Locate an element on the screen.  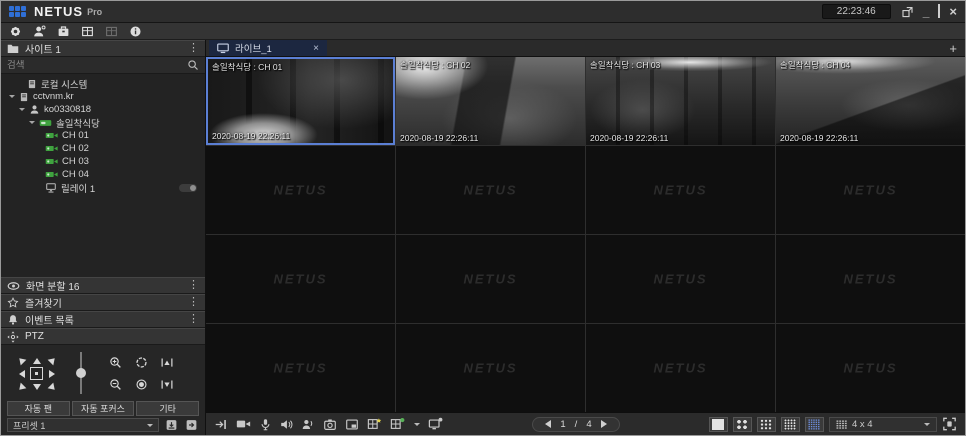
layout-3x3-button is located at coordinates (766, 424).